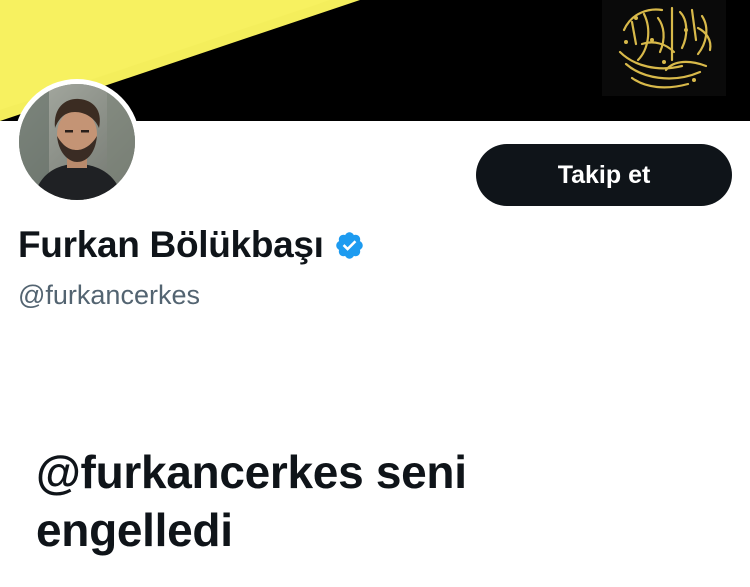 The width and height of the screenshot is (750, 587). I want to click on profile-photo, so click(77, 142).